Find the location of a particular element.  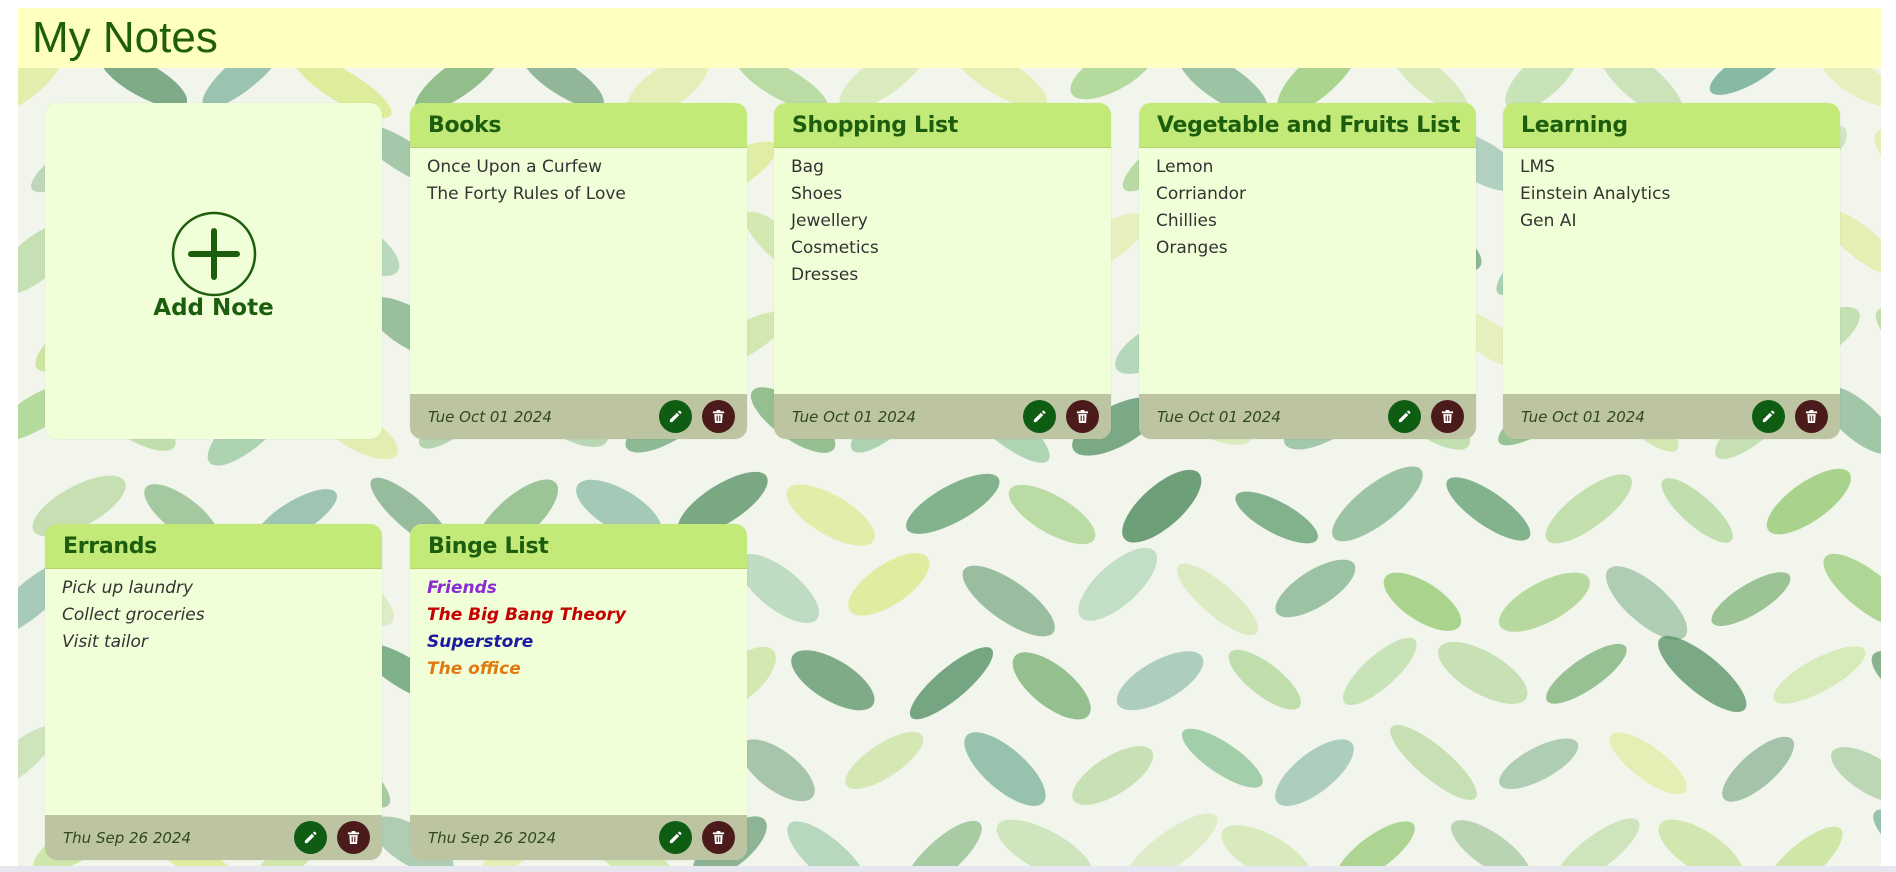

note-title: Learning is located at coordinates (1574, 125).